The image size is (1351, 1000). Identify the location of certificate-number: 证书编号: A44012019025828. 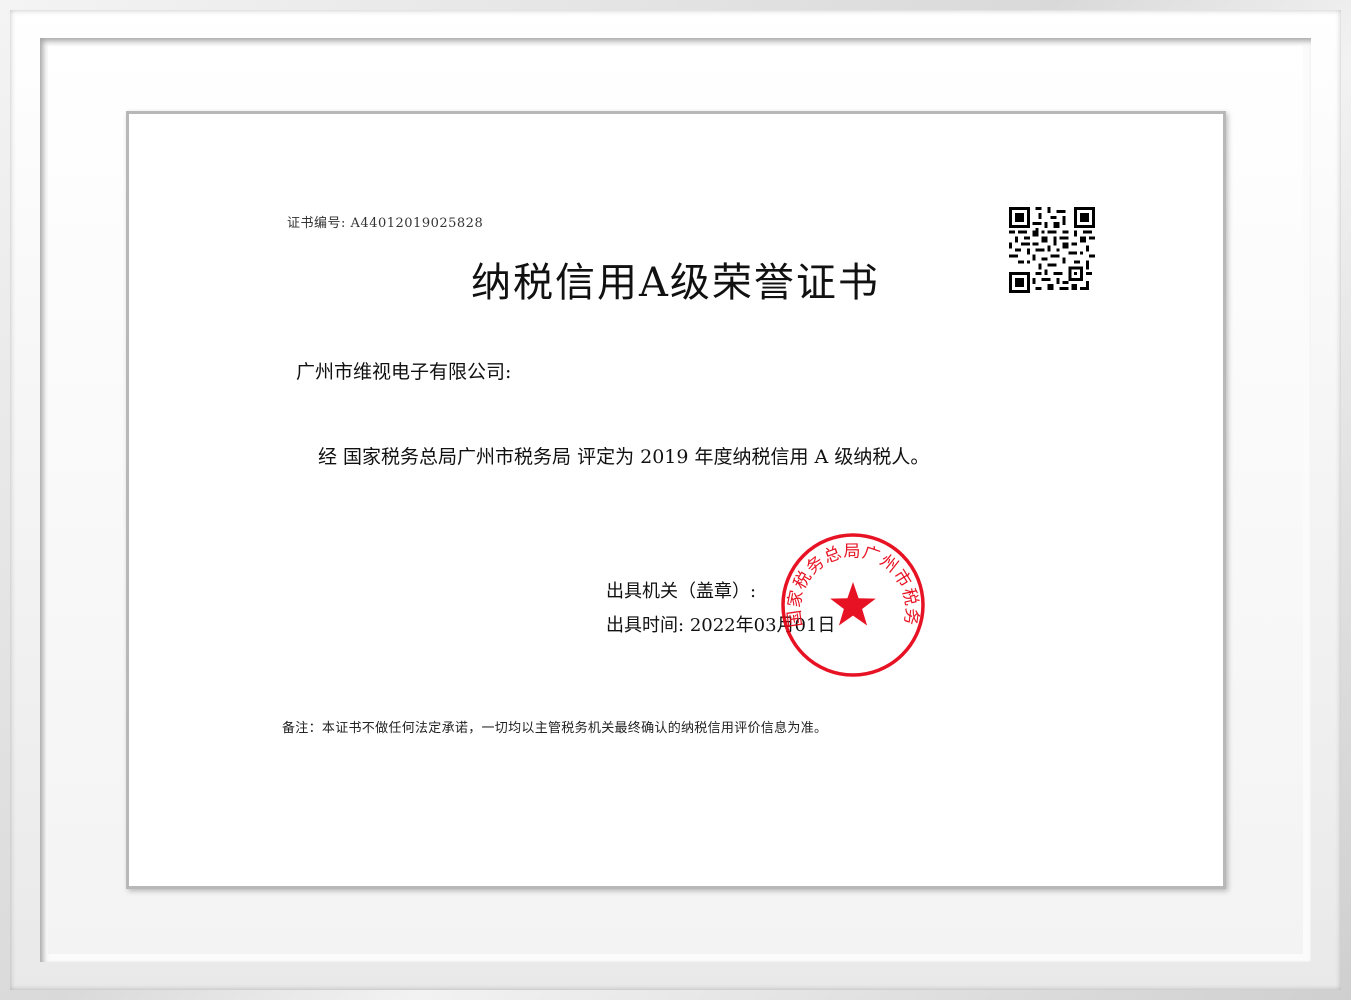
(385, 221).